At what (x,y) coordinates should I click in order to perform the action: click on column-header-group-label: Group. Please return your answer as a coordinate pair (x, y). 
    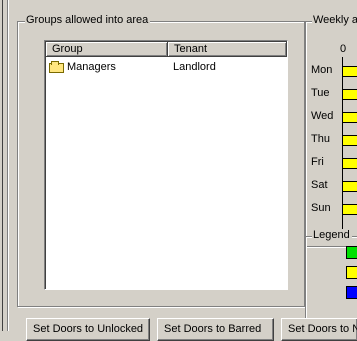
    Looking at the image, I should click on (67, 49).